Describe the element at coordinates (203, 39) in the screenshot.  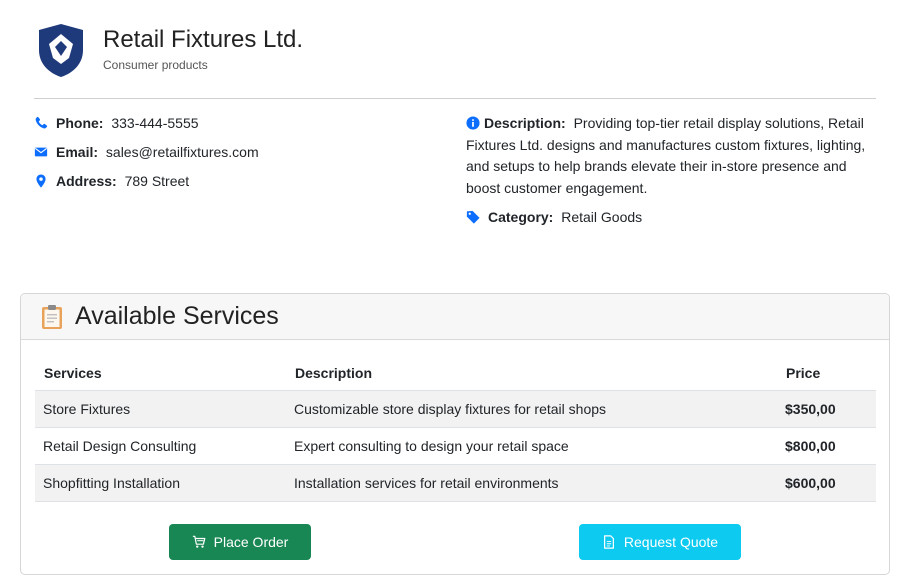
I see `company-name: Retail Fixtures Ltd.` at that location.